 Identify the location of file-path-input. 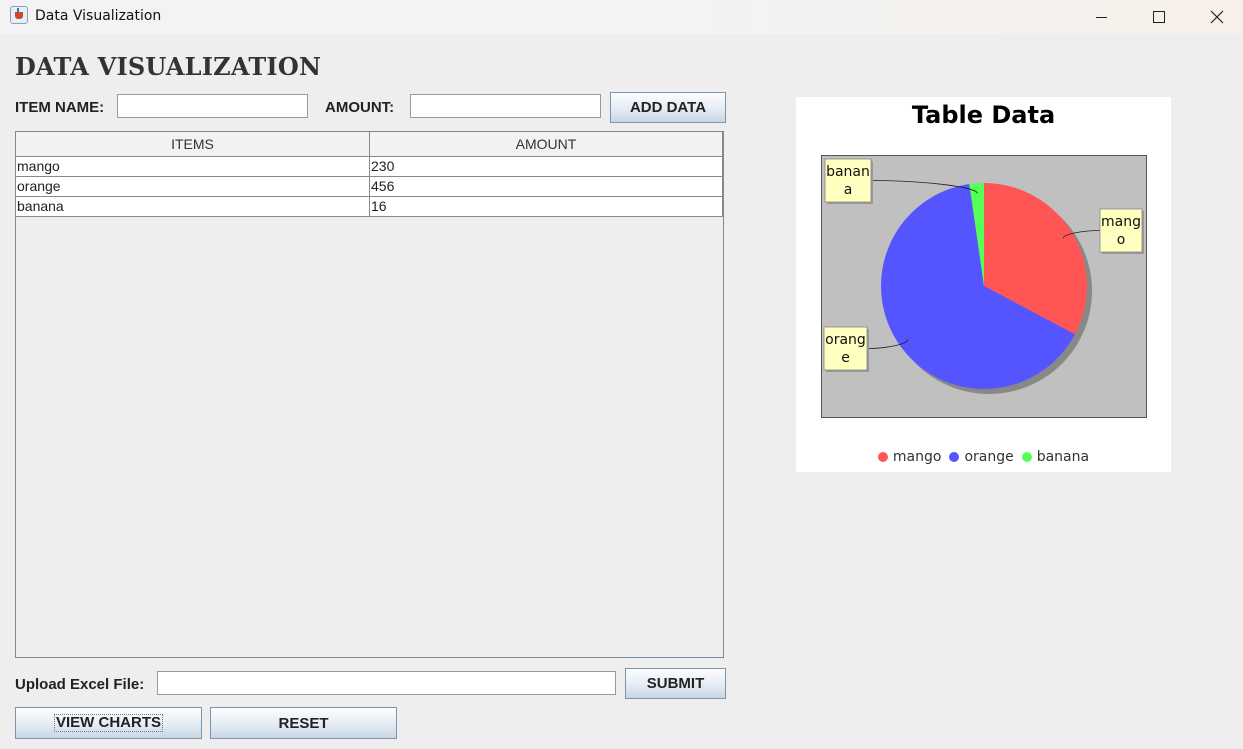
(386, 683).